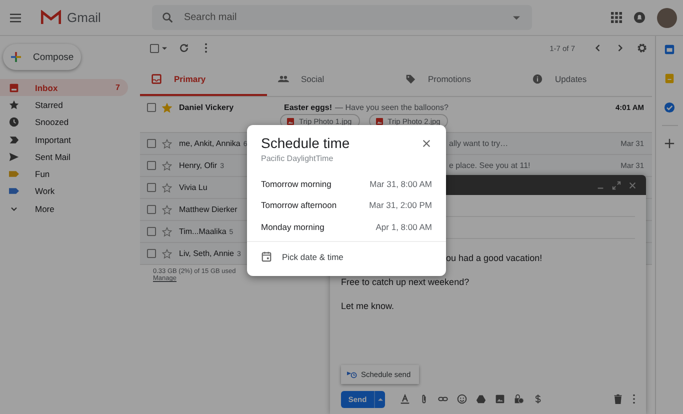 This screenshot has height=414, width=683. Describe the element at coordinates (391, 107) in the screenshot. I see `email-snippet: — Have you seen the balloons?` at that location.